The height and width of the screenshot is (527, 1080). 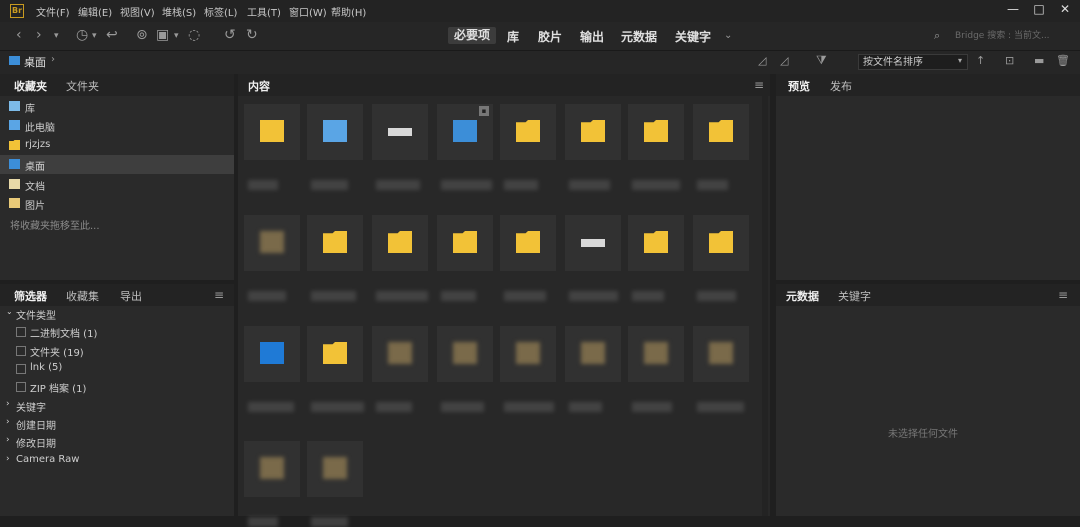 I want to click on tab-export: 导出, so click(x=131, y=296).